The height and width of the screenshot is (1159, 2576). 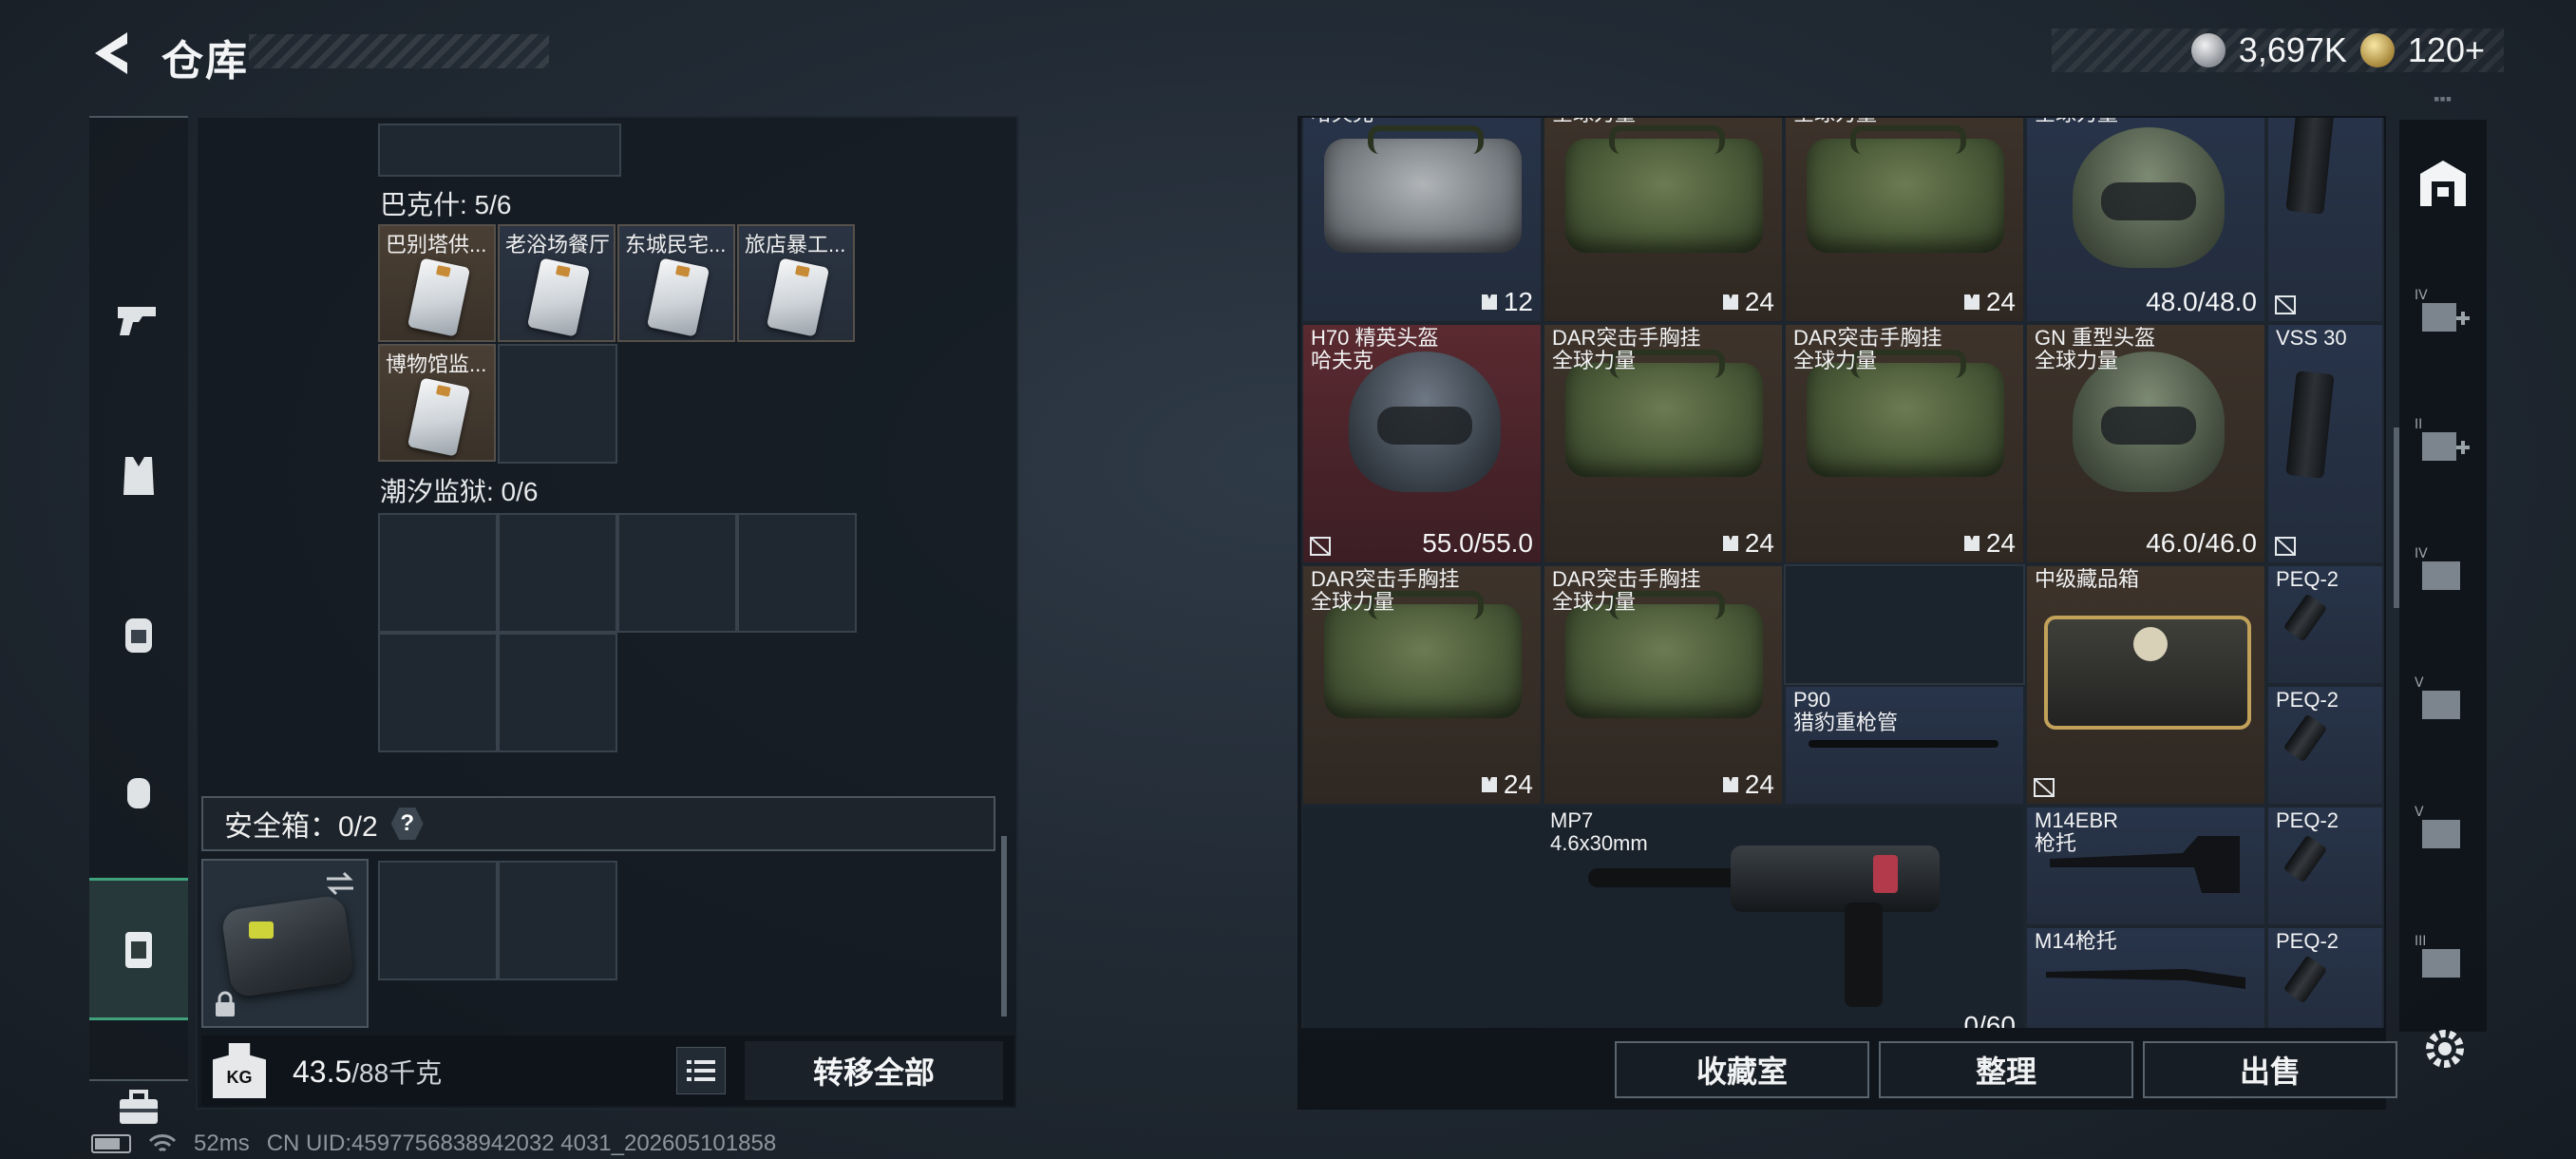 I want to click on svg-text: III, so click(x=2420, y=941).